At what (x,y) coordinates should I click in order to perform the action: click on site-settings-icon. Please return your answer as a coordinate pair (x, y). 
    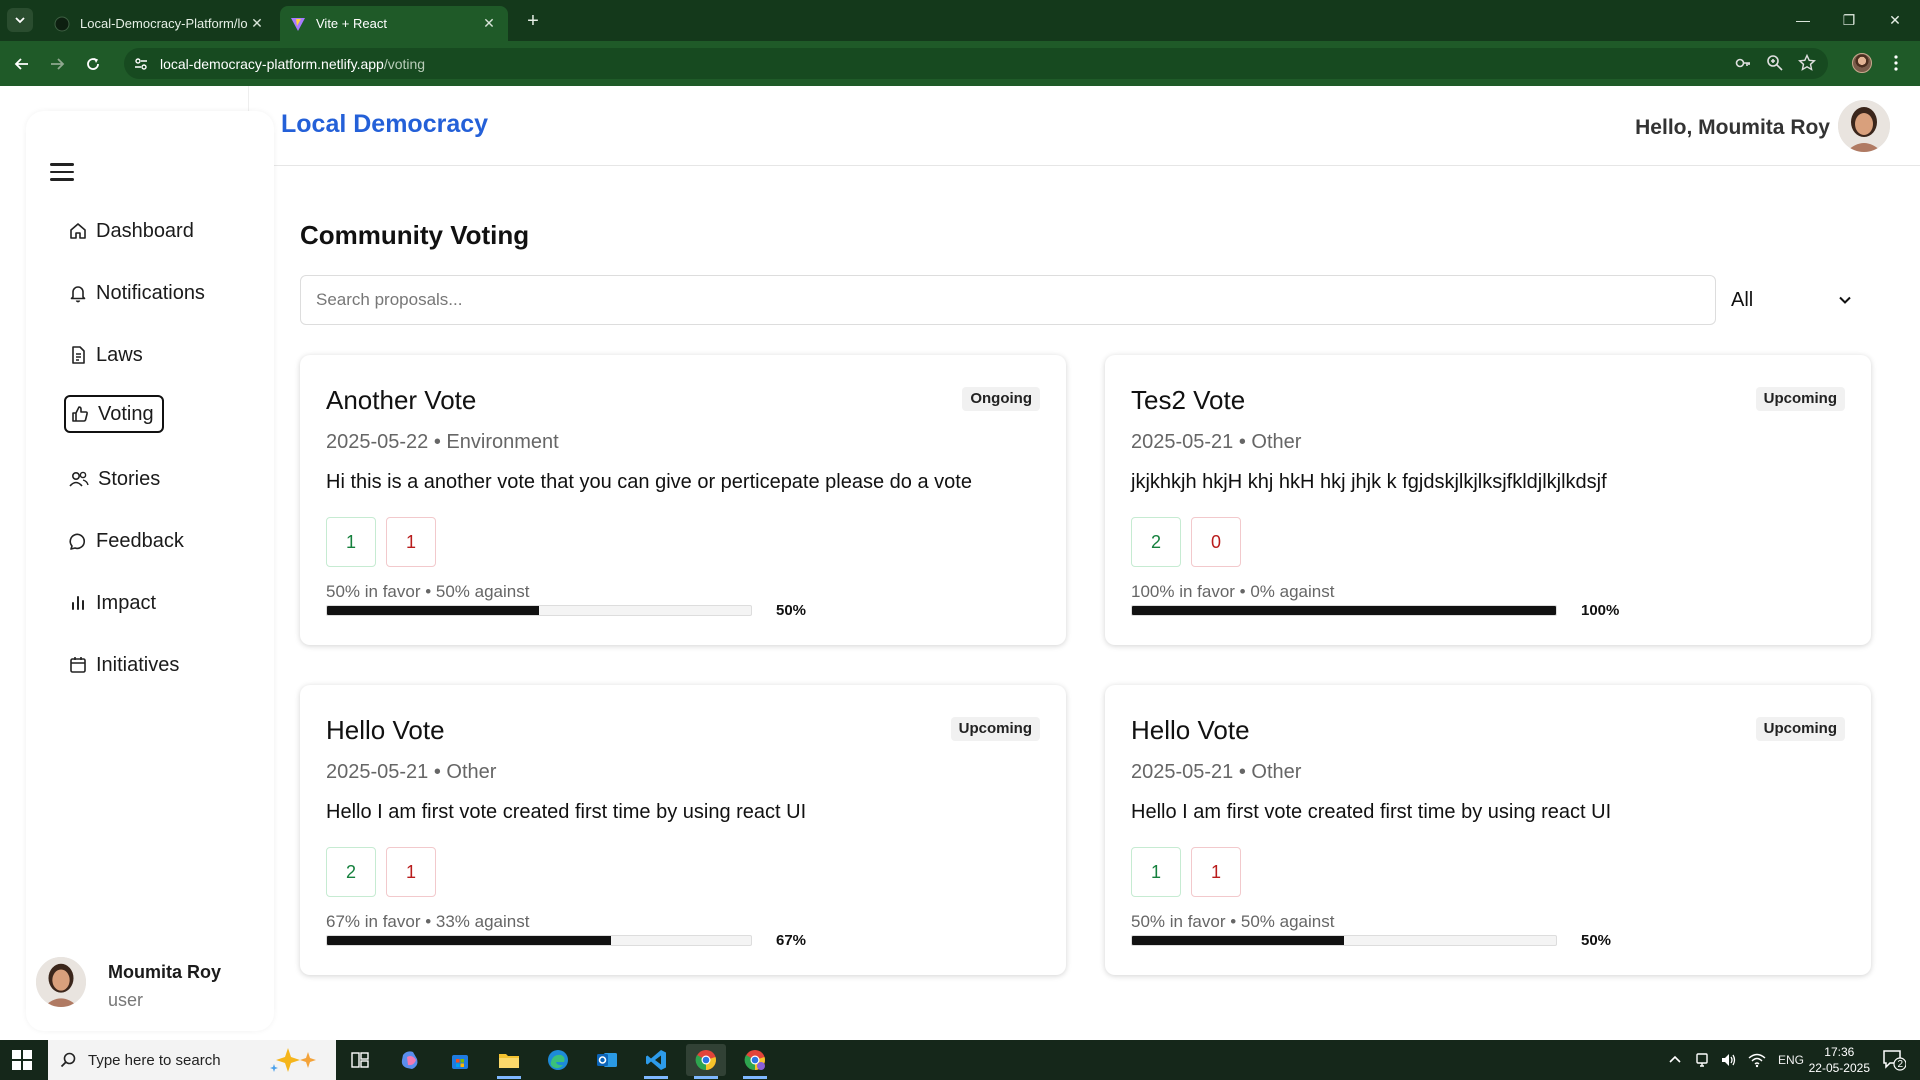
    Looking at the image, I should click on (141, 64).